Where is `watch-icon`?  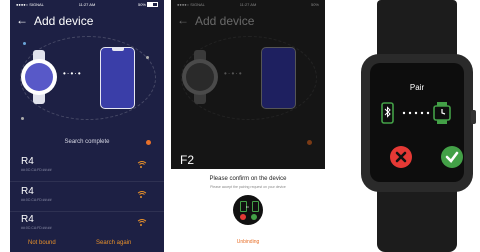
watch-icon is located at coordinates (442, 113).